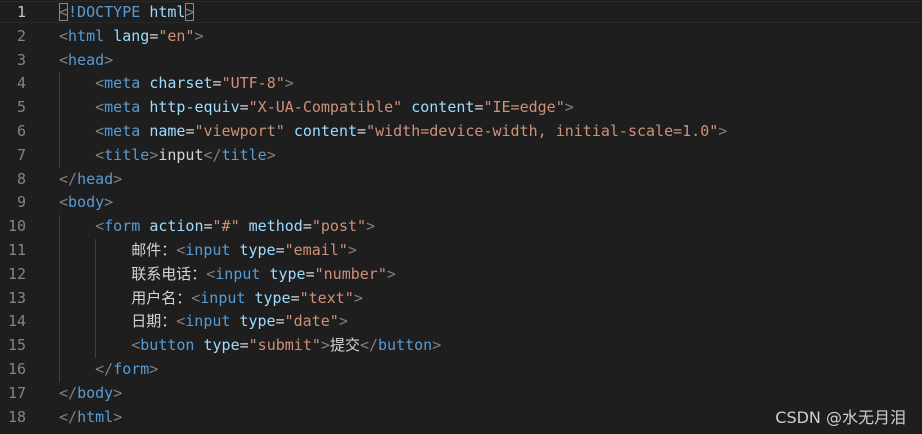 The width and height of the screenshot is (922, 434). Describe the element at coordinates (20, 215) in the screenshot. I see `line-number-gutter: 1 2 3 4 5 6 7 8 9 10 11 12 13 14 15 16 17 18` at that location.